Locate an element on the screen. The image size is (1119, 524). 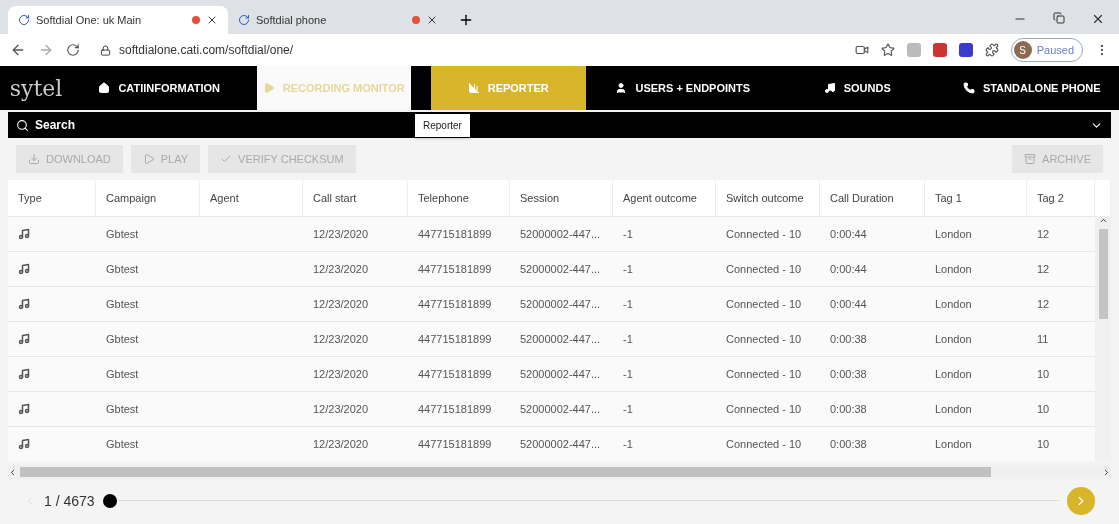
recording-icon is located at coordinates (416, 20).